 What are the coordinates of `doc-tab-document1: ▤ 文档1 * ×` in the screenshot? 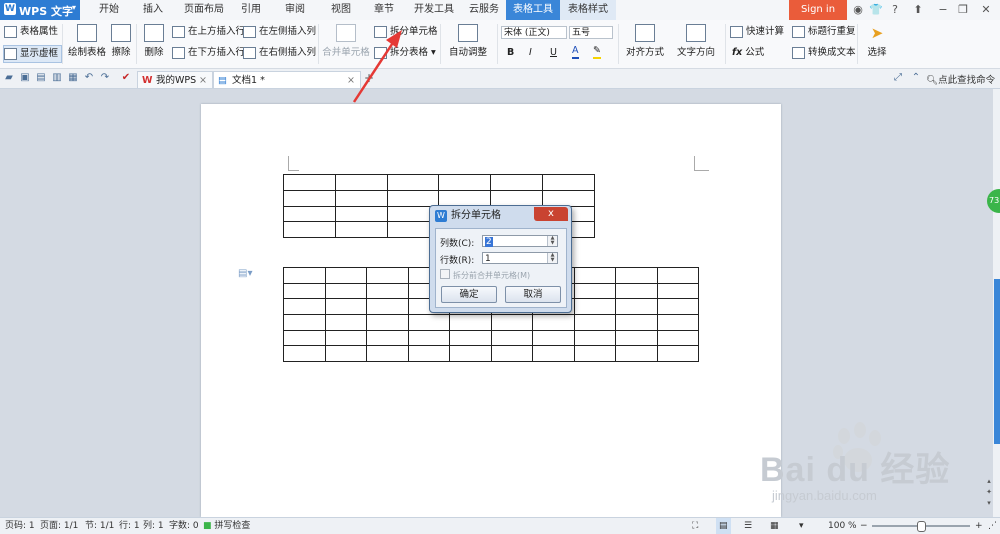 It's located at (287, 79).